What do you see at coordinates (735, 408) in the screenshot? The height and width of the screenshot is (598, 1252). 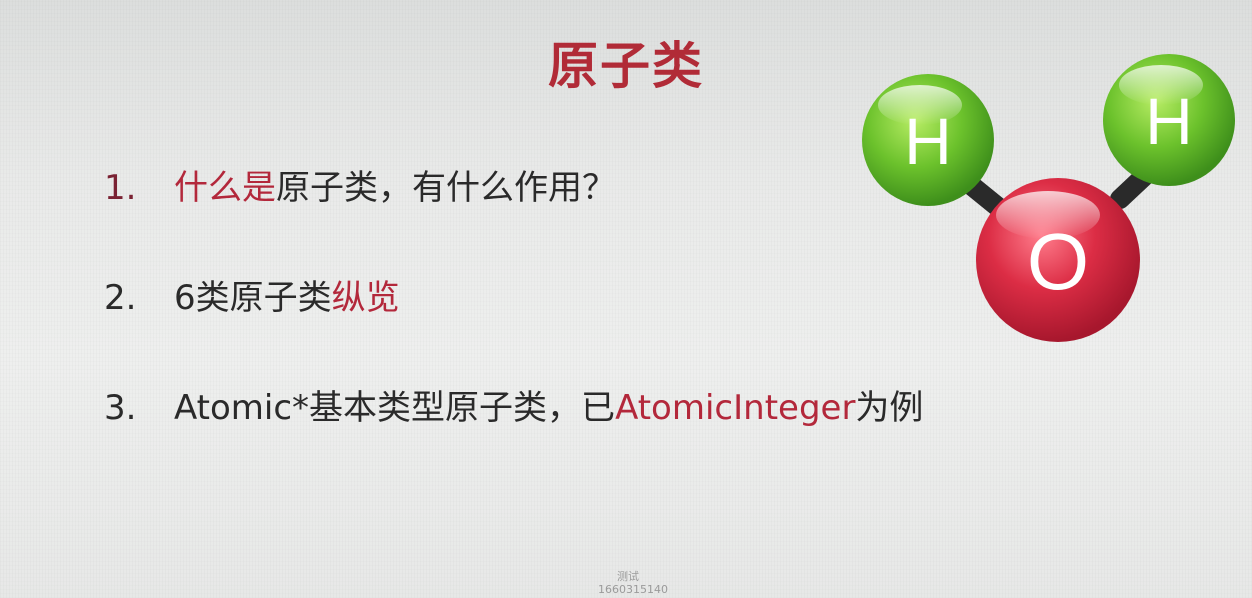 I see `item-text-highlight: AtomicInteger` at bounding box center [735, 408].